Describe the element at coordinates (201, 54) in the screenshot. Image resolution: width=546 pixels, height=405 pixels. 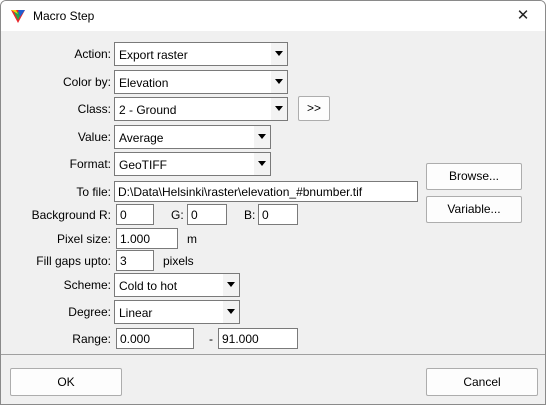
I see `action-combo: Export raster` at that location.